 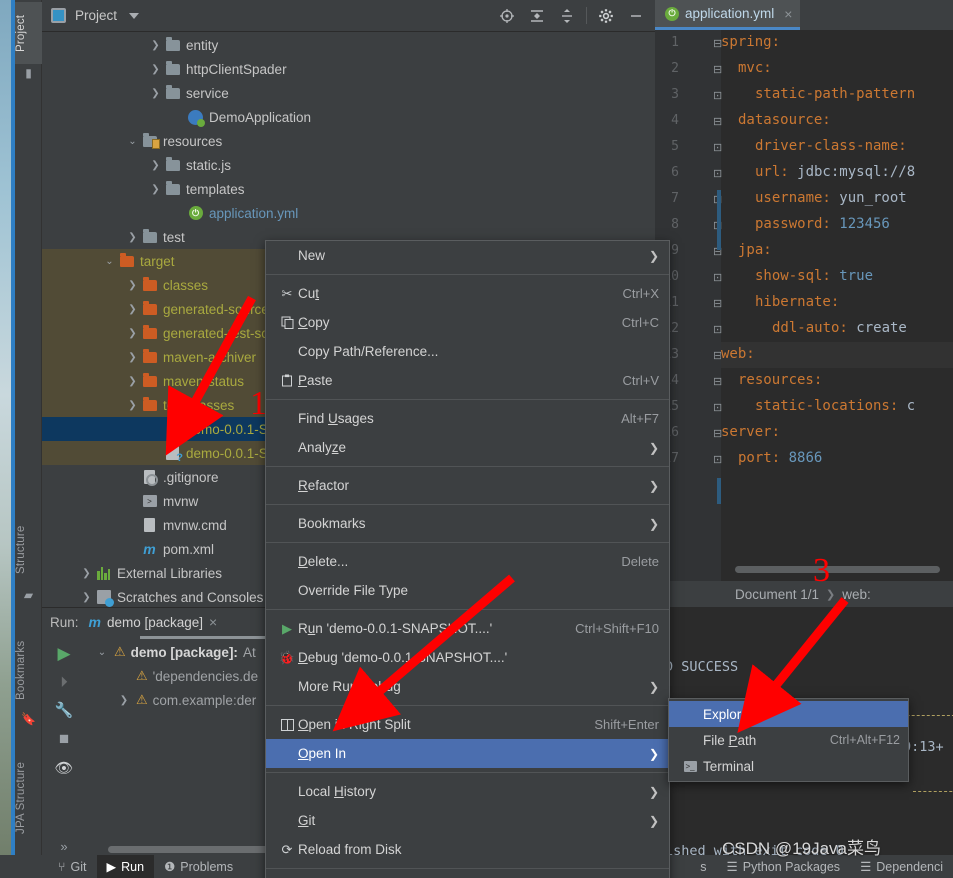 What do you see at coordinates (467, 485) in the screenshot?
I see `menu-item-refactor: Refactor ❯` at bounding box center [467, 485].